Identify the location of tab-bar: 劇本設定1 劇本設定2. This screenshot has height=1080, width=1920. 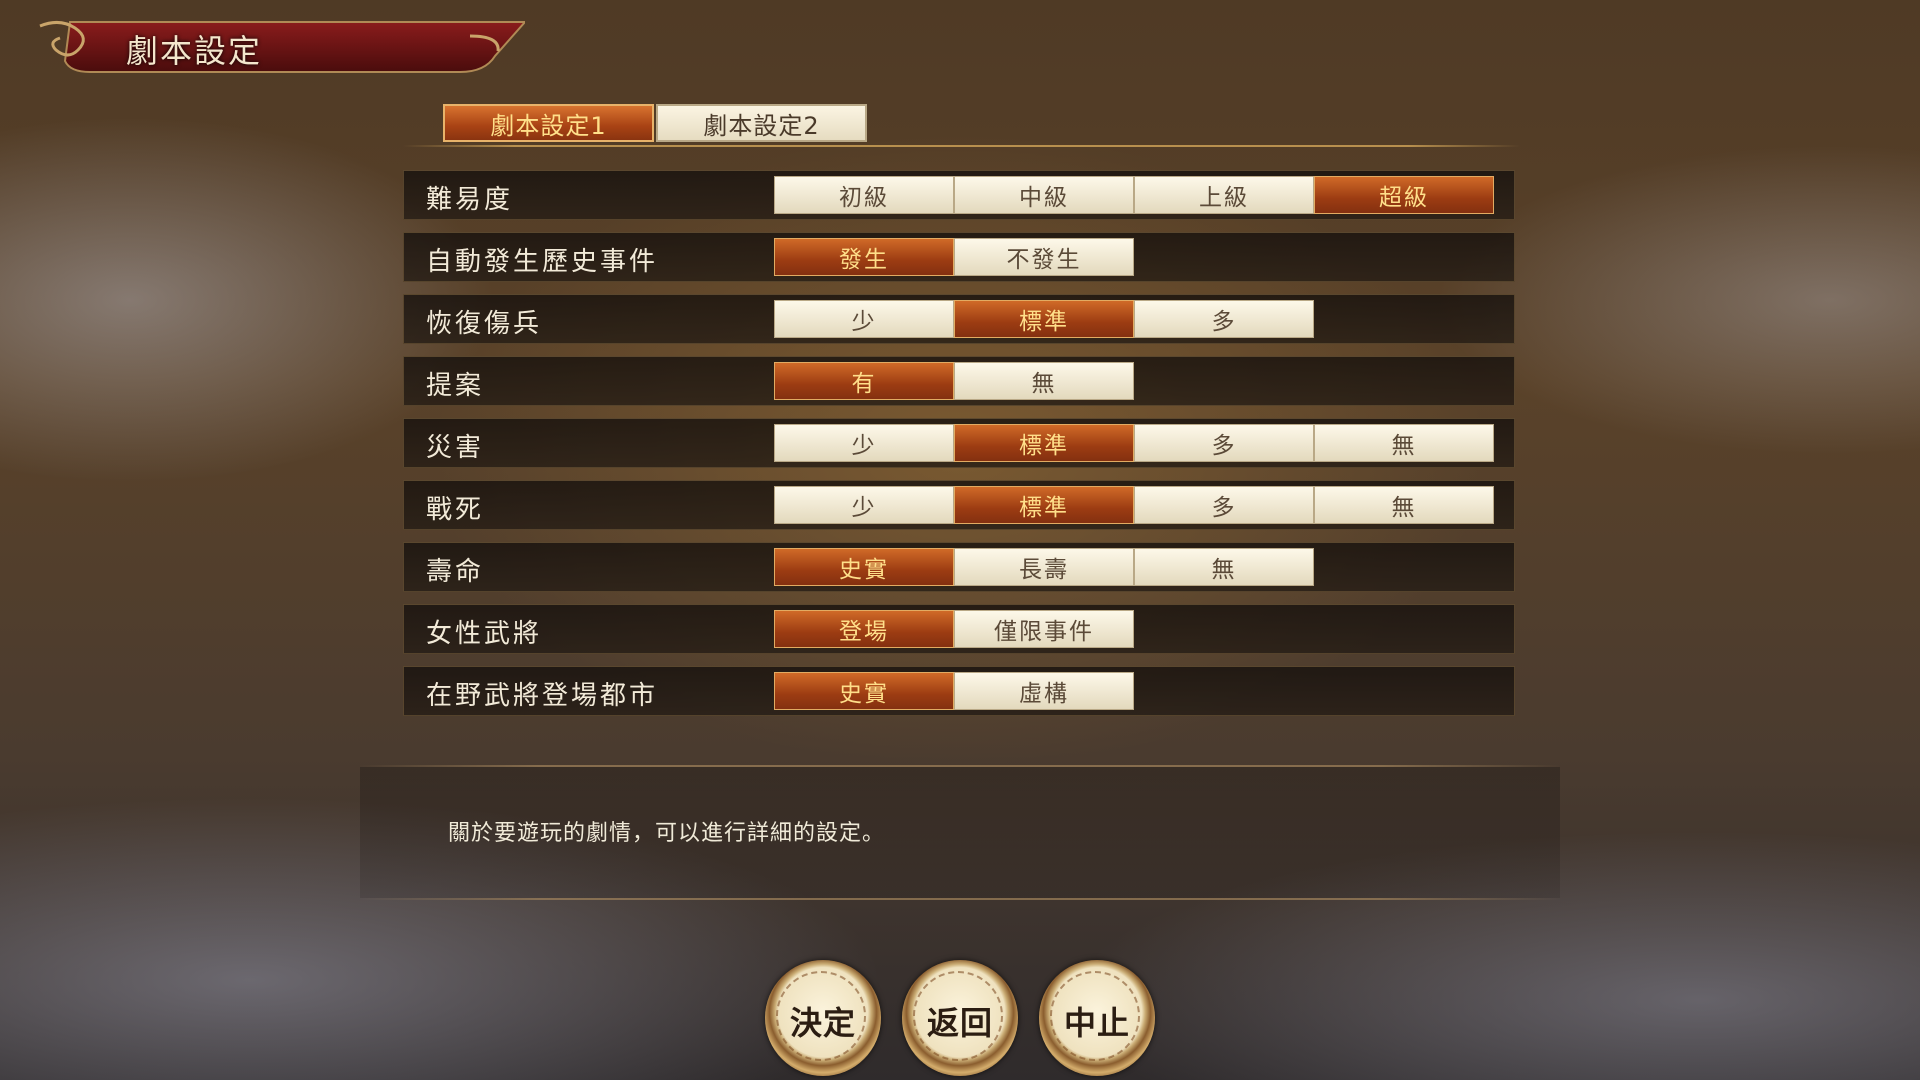
(655, 124).